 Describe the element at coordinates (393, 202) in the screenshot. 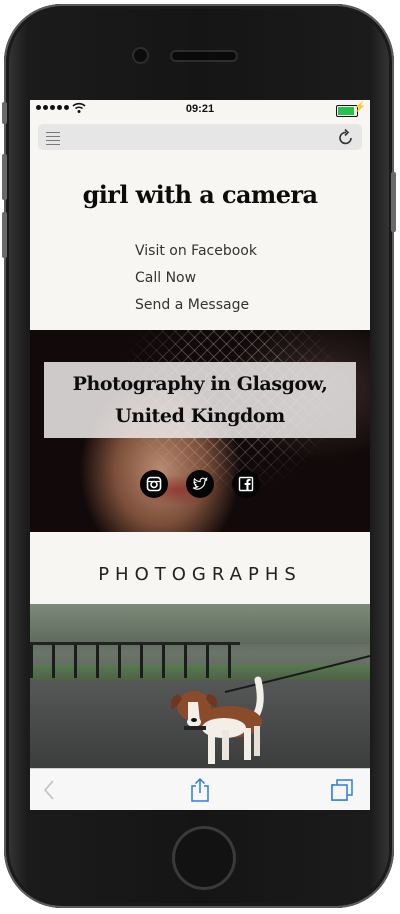

I see `power-button` at that location.